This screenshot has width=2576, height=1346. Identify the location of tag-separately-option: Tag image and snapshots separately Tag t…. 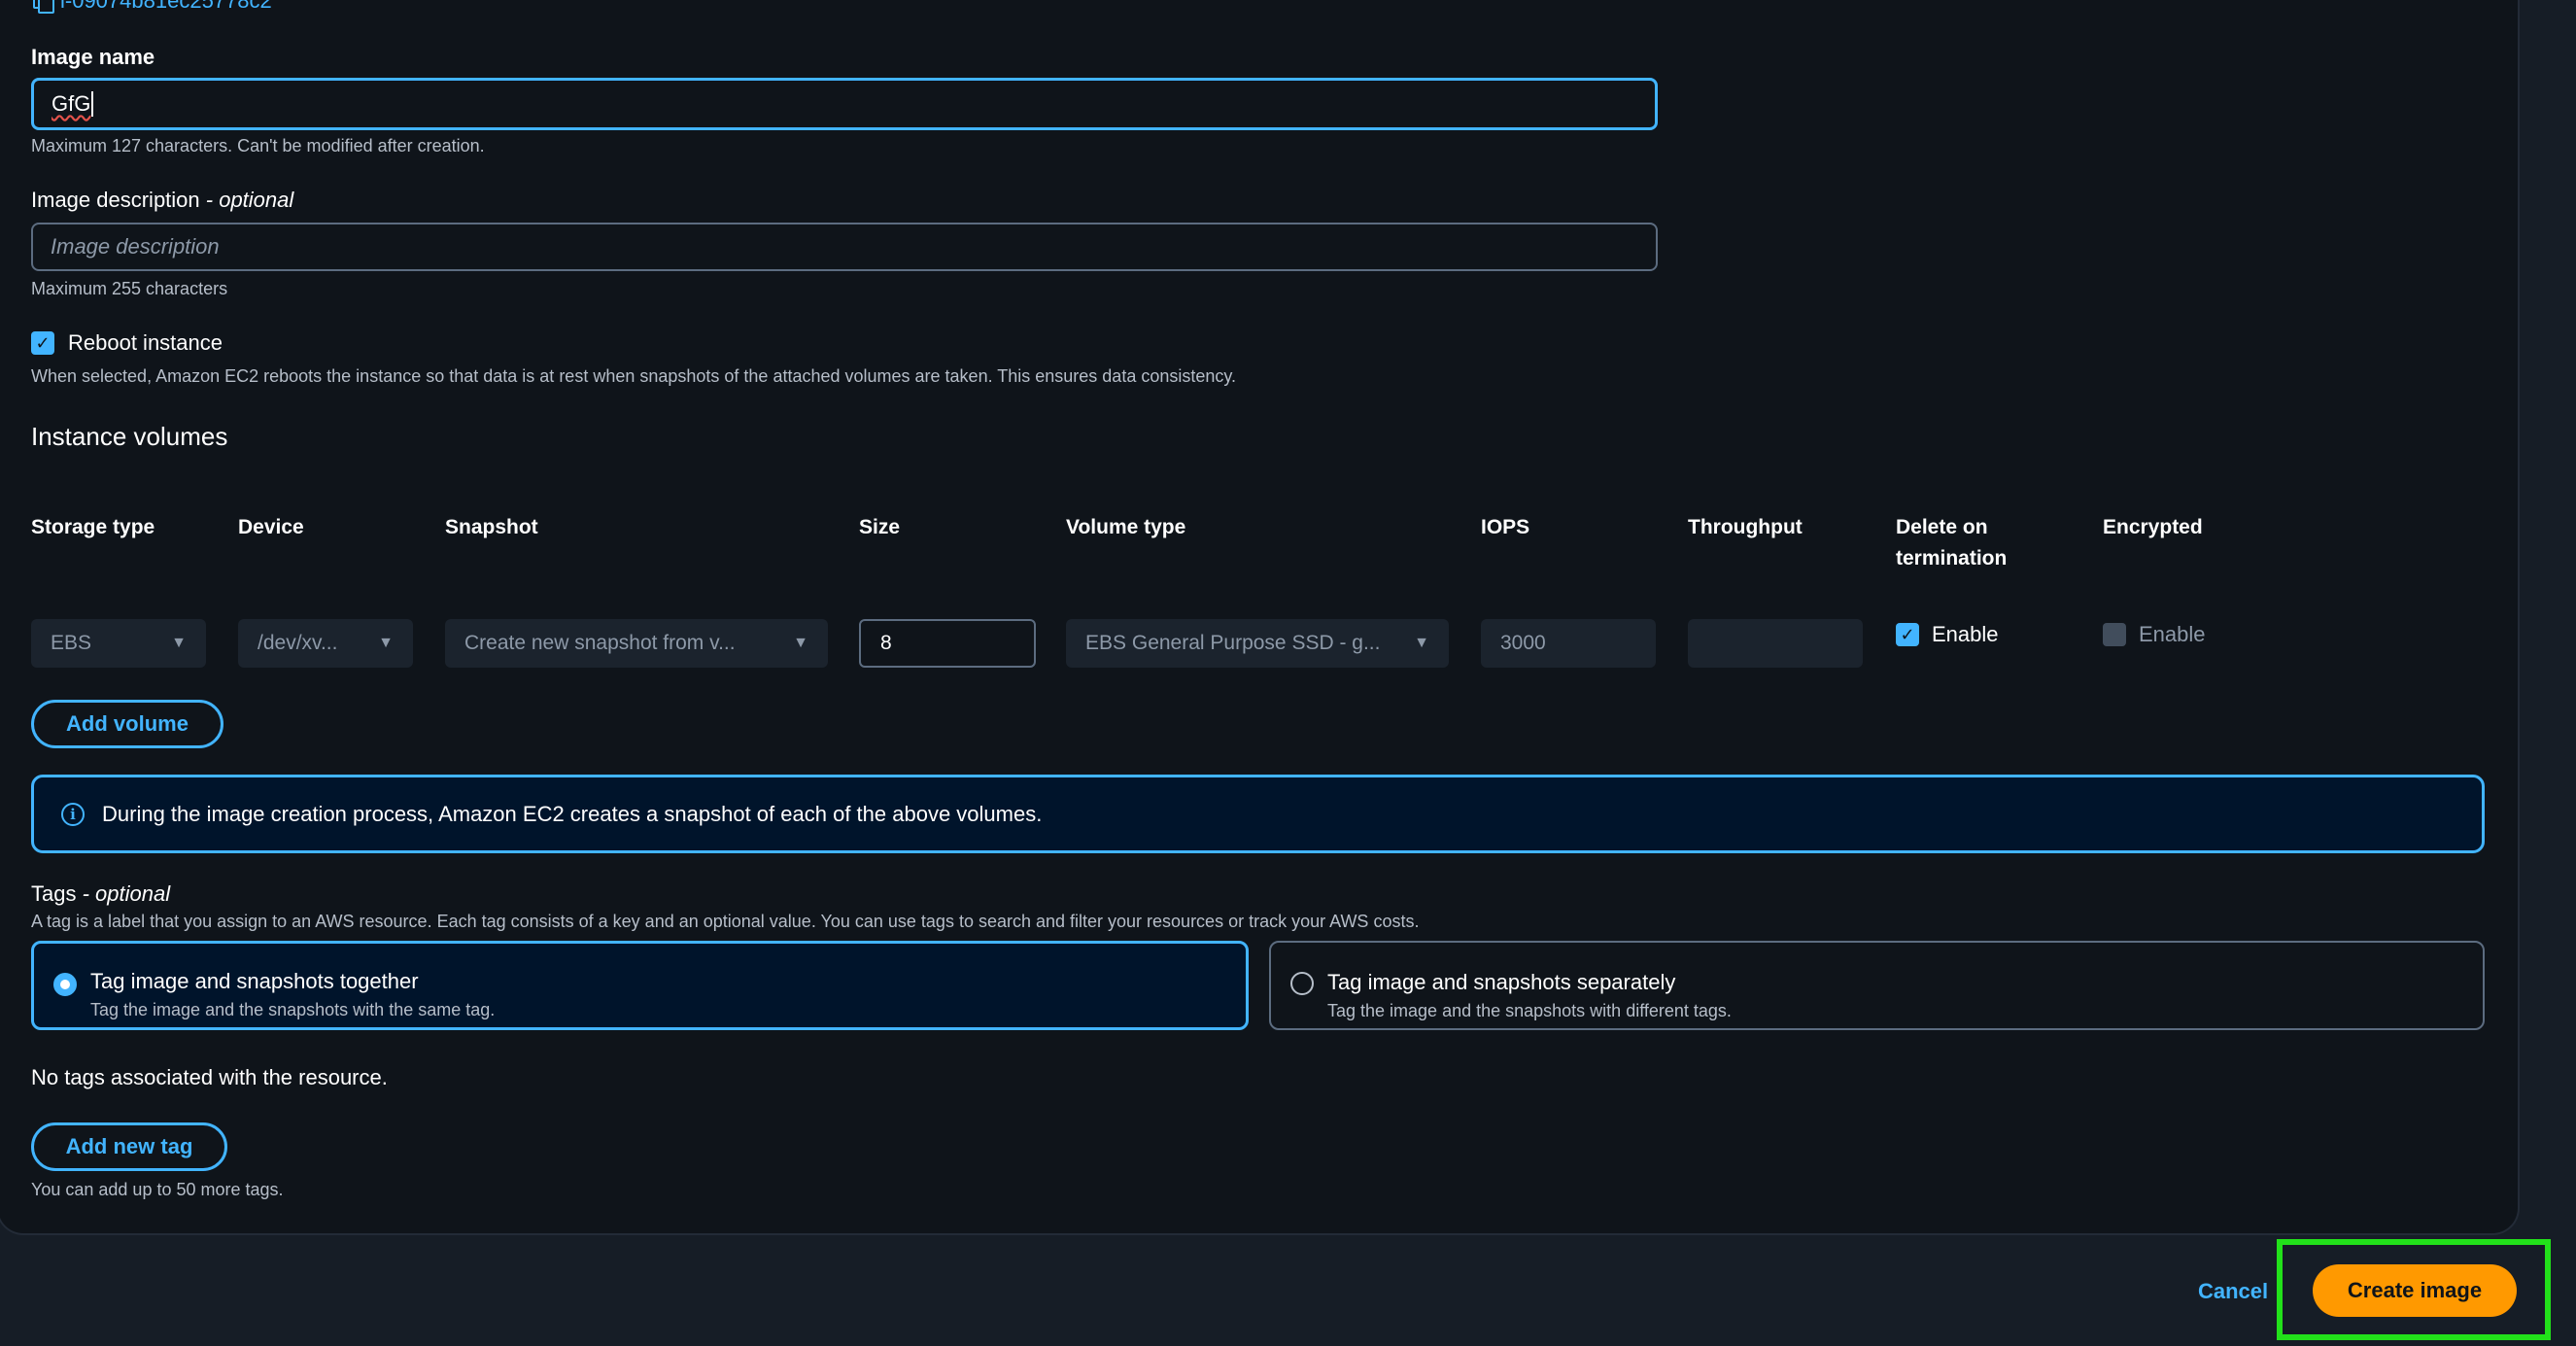
(1877, 985).